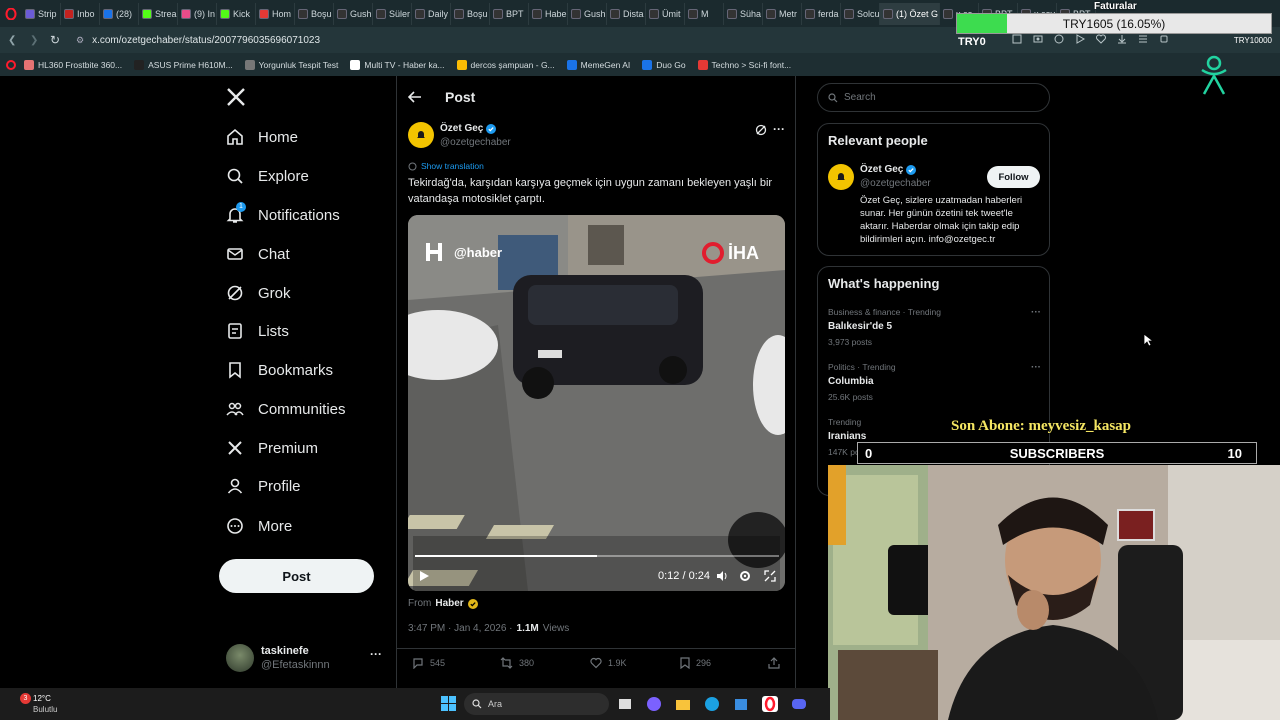 Image resolution: width=1280 pixels, height=720 pixels. What do you see at coordinates (910, 13) in the screenshot?
I see `browser-tab: (1) Özet G` at bounding box center [910, 13].